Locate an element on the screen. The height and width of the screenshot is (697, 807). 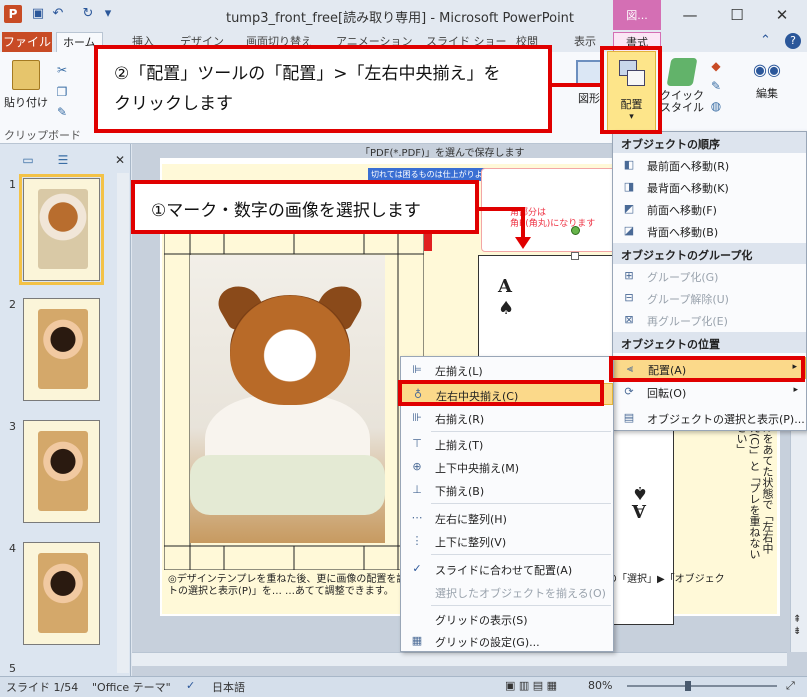
menu-distribute-vertical: ⋮ 上下に整列(V) is located at coordinates (507, 541).